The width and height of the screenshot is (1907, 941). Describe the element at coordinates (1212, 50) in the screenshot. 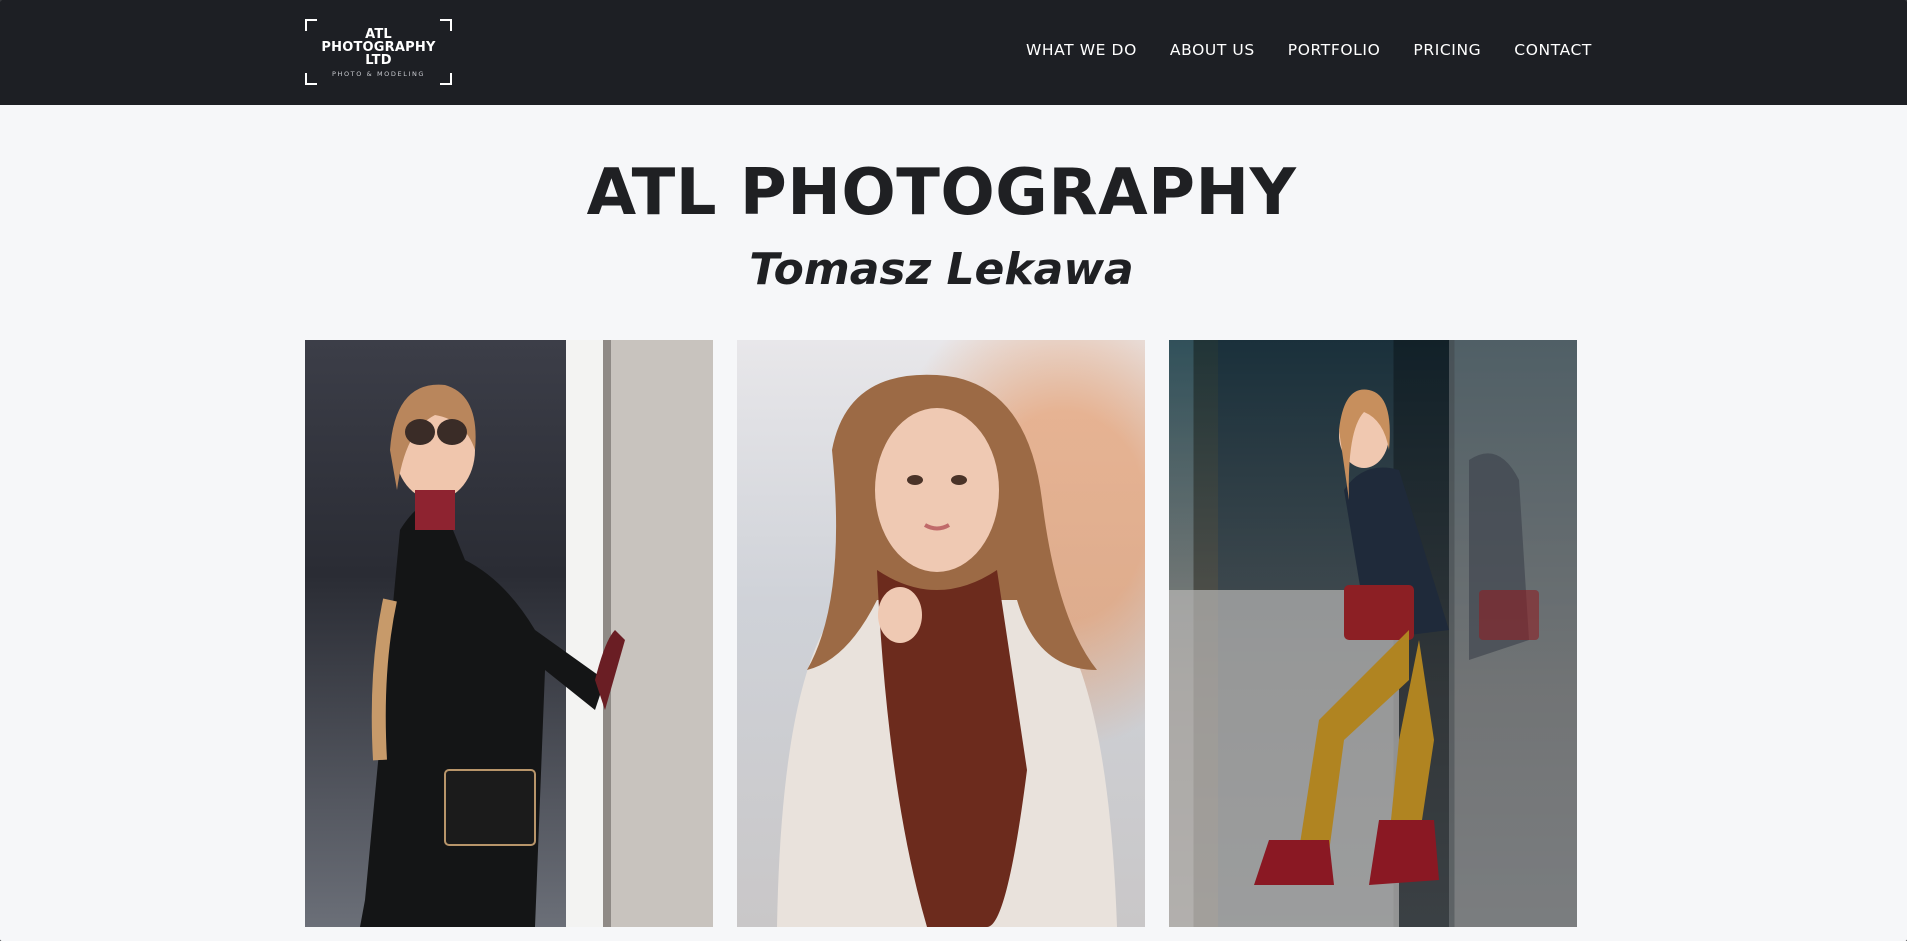

I see `nav-link-about-us: ABOUT US` at that location.